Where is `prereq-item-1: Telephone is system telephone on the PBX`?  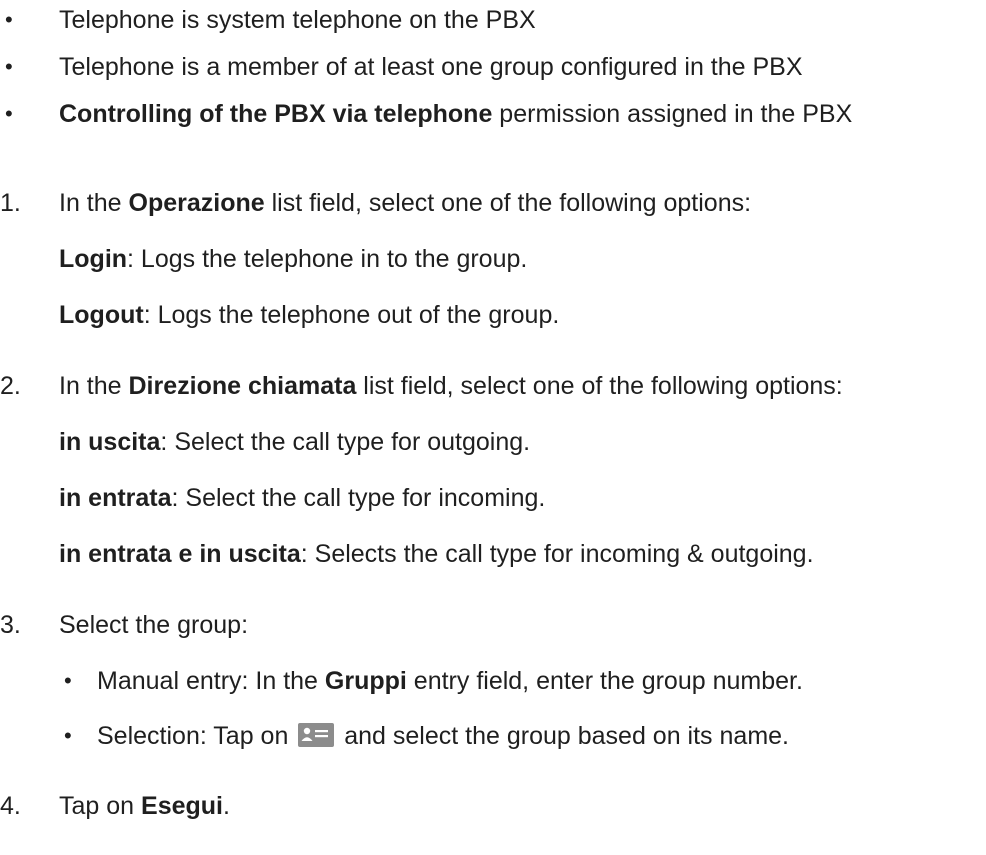
prereq-item-1: Telephone is system telephone on the PBX is located at coordinates (297, 20).